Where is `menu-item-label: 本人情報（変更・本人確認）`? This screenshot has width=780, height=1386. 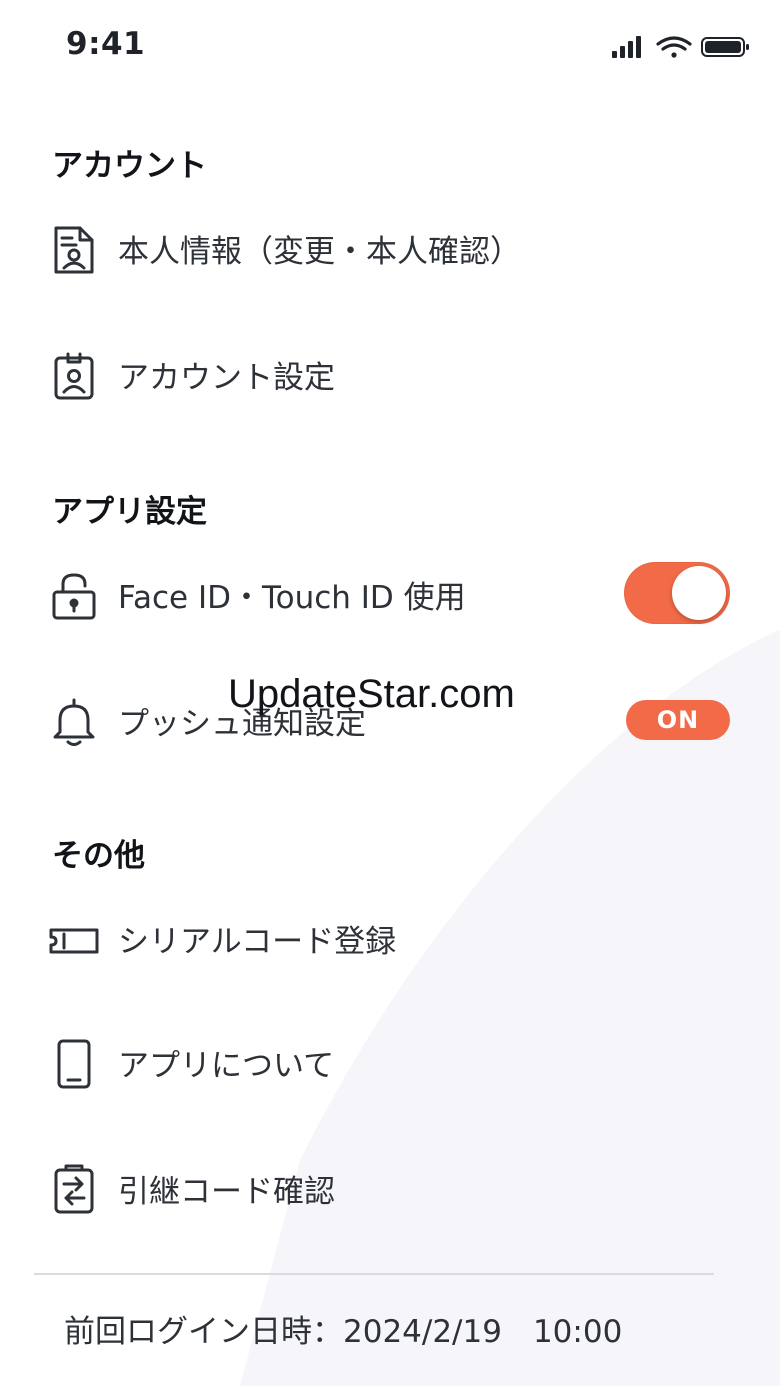
menu-item-label: 本人情報（変更・本人確認） is located at coordinates (319, 252).